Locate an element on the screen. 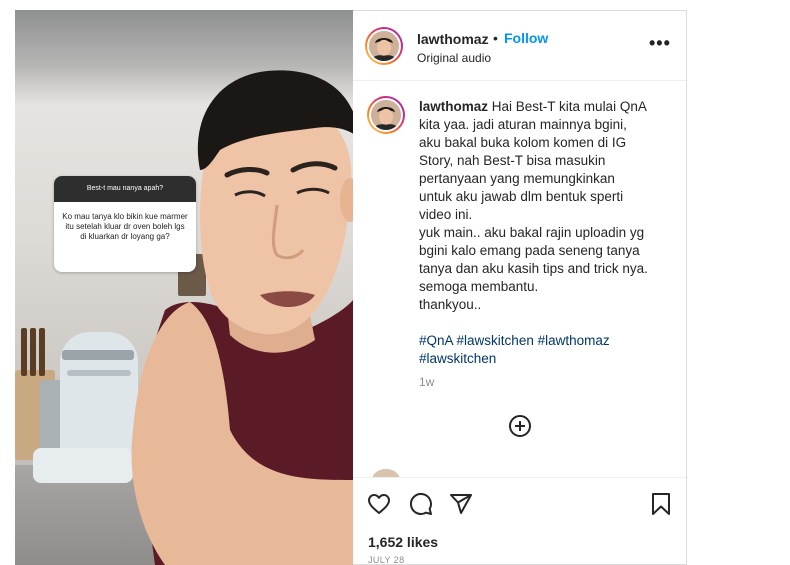 The width and height of the screenshot is (790, 565). caption-text: Hai Best-T kita mulai QnA is located at coordinates (569, 106).